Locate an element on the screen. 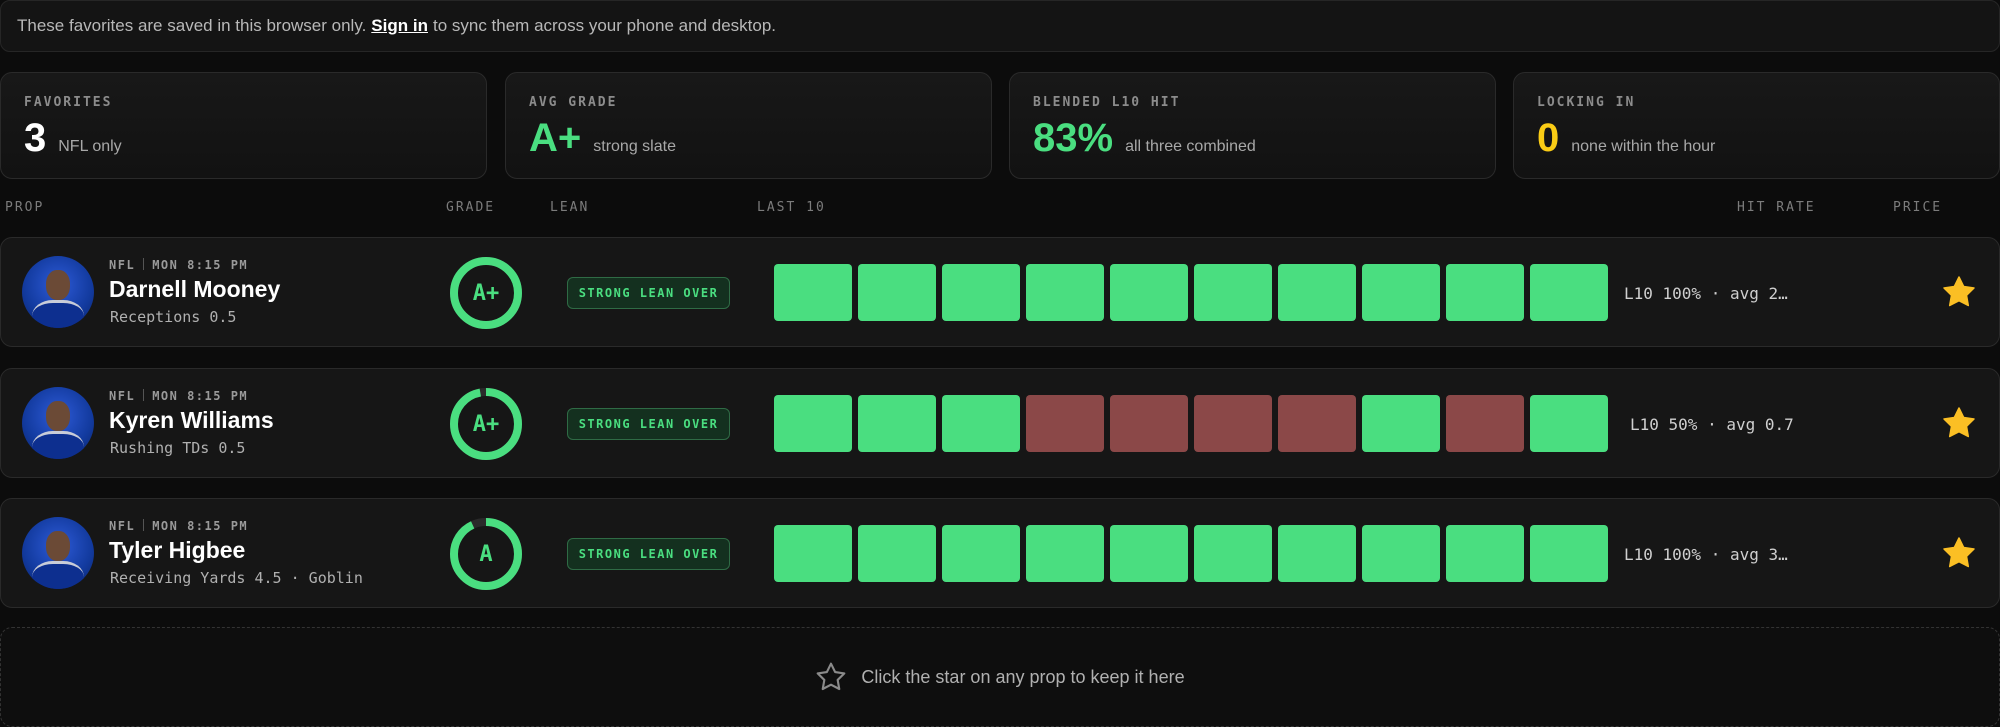 The width and height of the screenshot is (2000, 727). prop-line: Rushing TDs 0.5 is located at coordinates (178, 448).